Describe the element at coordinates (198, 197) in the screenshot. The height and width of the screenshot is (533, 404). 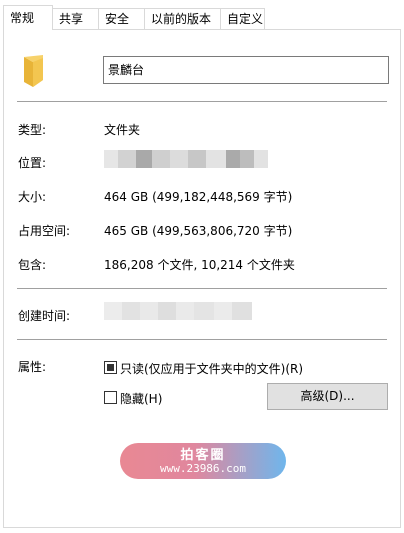
I see `size-value: 464 GB (499,182,448,569 字节)` at that location.